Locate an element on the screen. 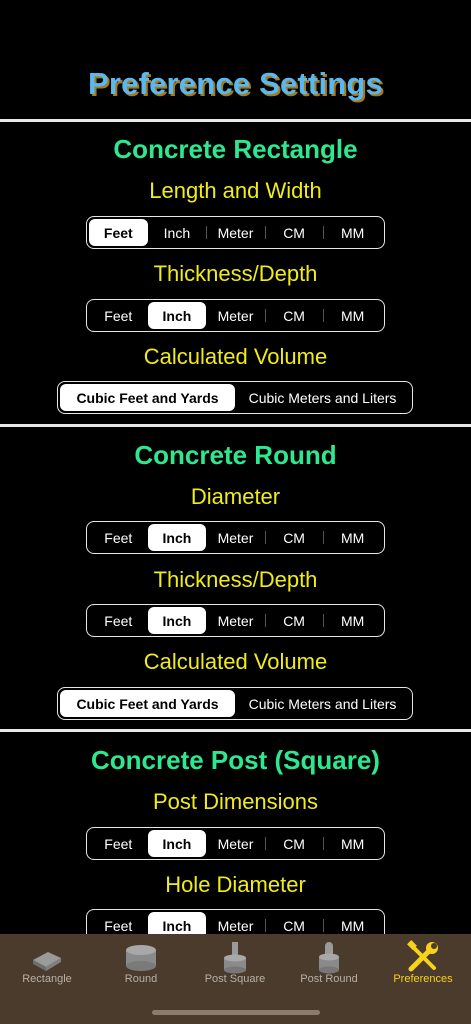  tab-label: Post Round is located at coordinates (329, 979).